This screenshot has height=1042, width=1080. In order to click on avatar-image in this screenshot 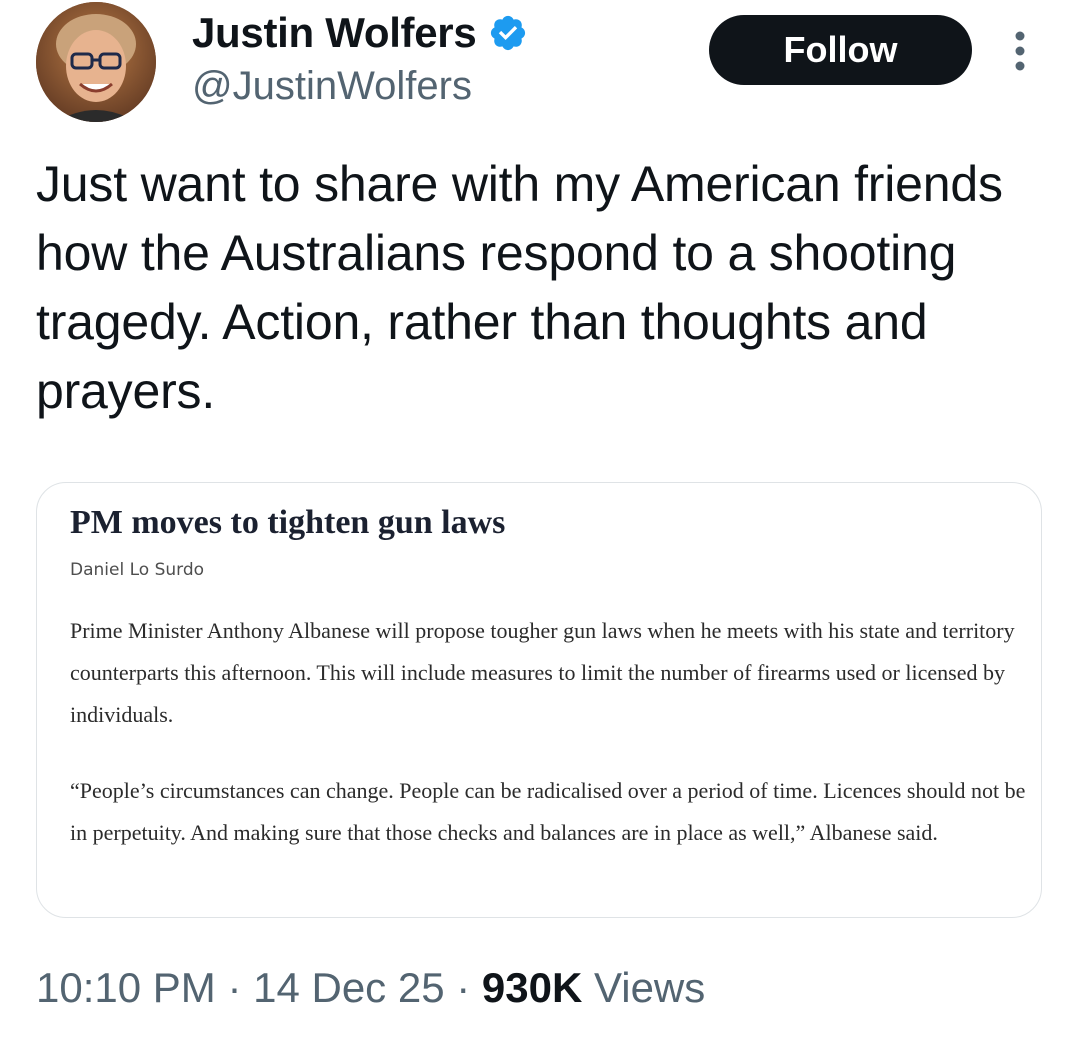, I will do `click(96, 62)`.